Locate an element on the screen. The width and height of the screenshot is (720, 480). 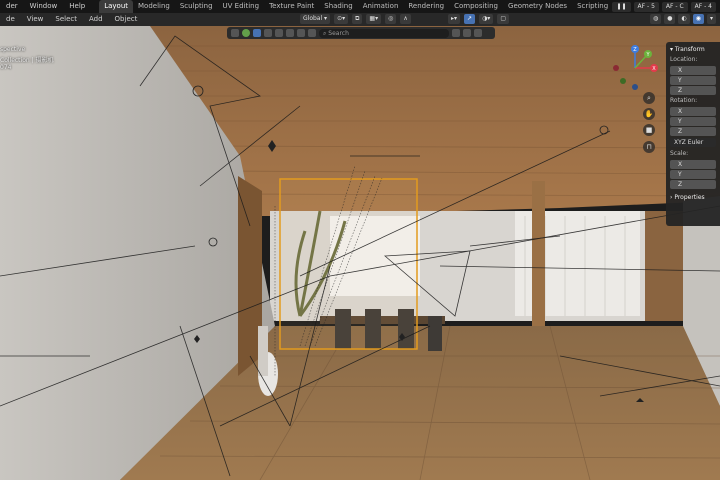
pause-button: ❚❚ is located at coordinates (621, 6).